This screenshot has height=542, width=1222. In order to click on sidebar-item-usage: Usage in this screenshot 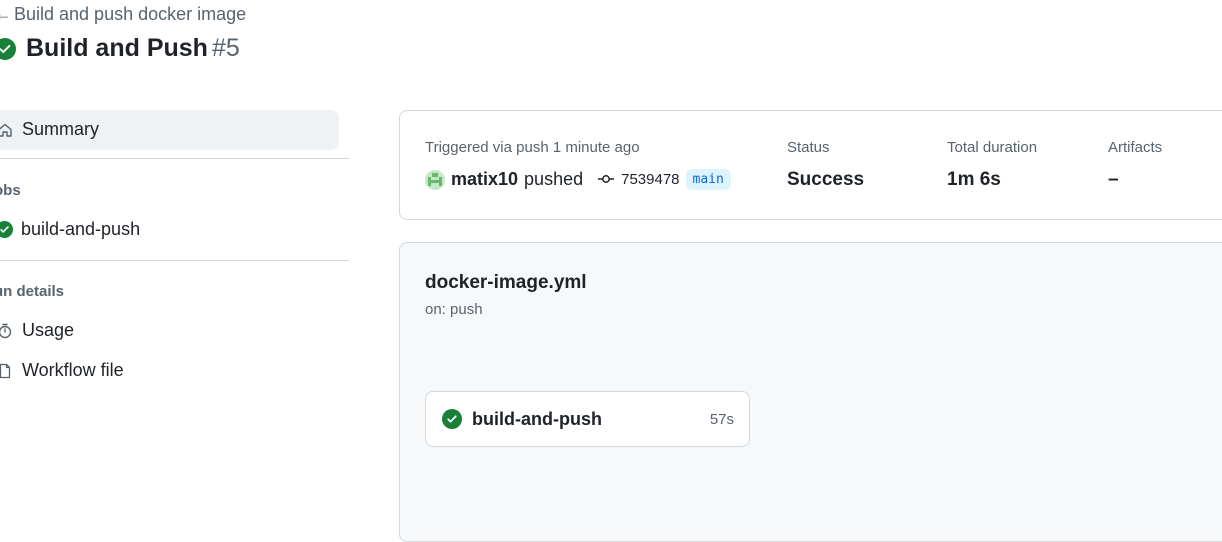, I will do `click(37, 330)`.